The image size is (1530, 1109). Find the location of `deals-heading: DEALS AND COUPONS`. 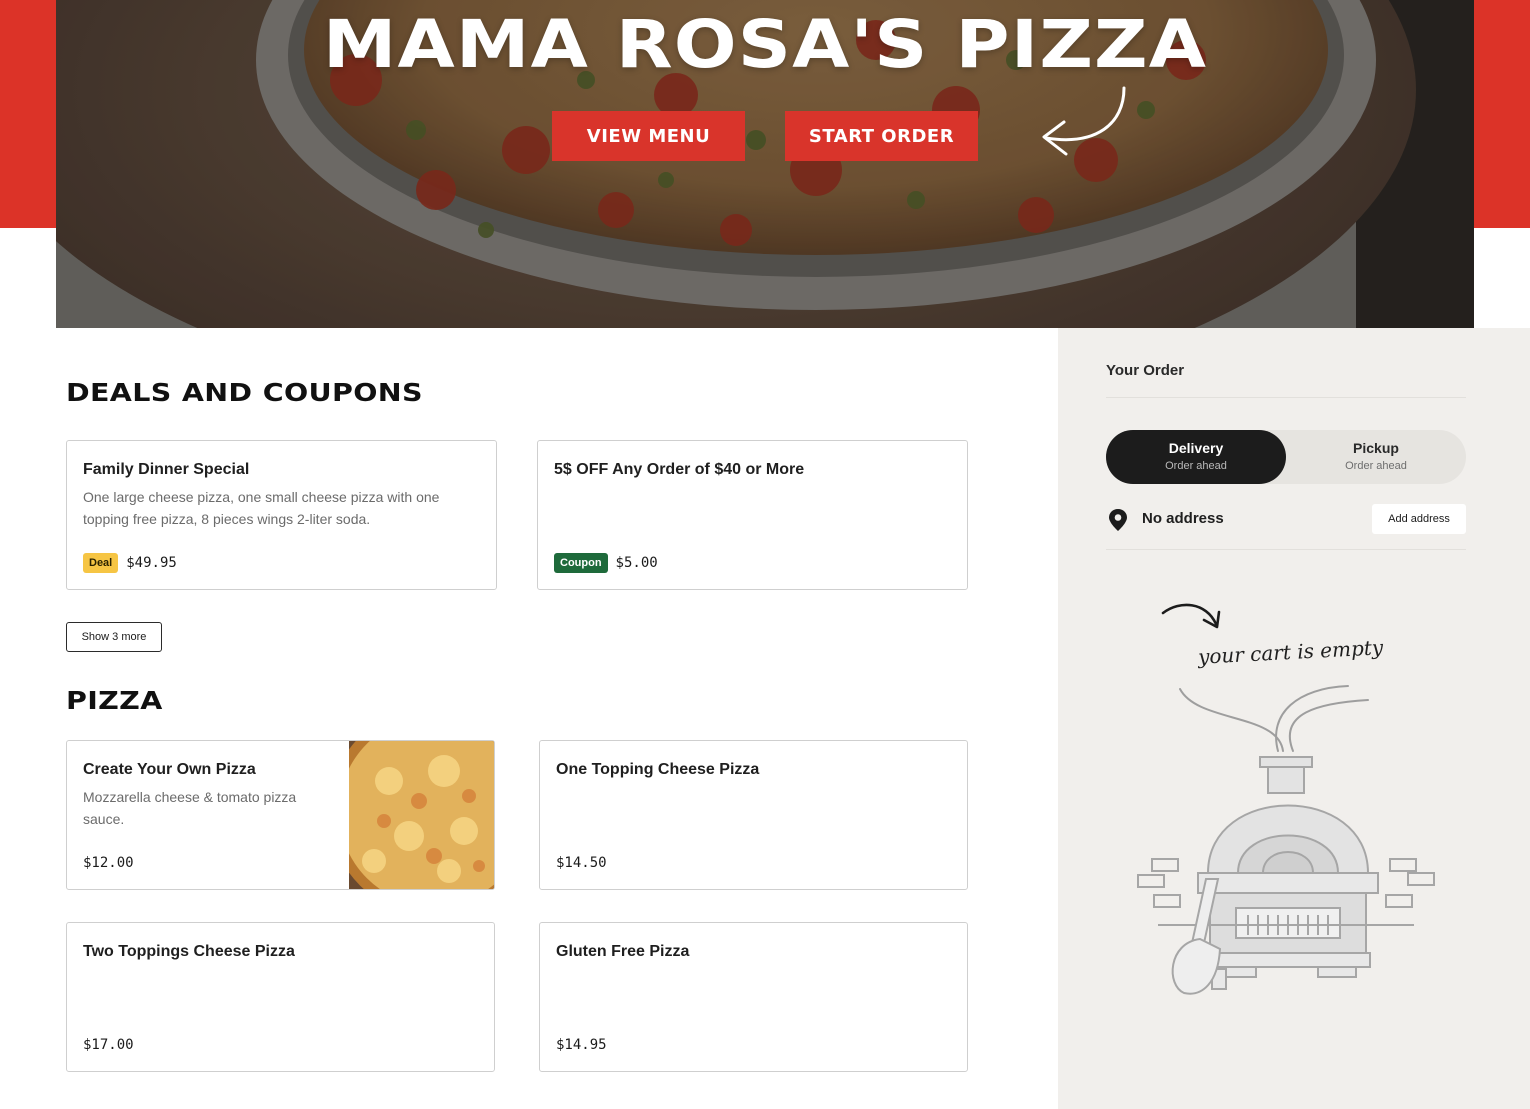

deals-heading: DEALS AND COUPONS is located at coordinates (244, 392).